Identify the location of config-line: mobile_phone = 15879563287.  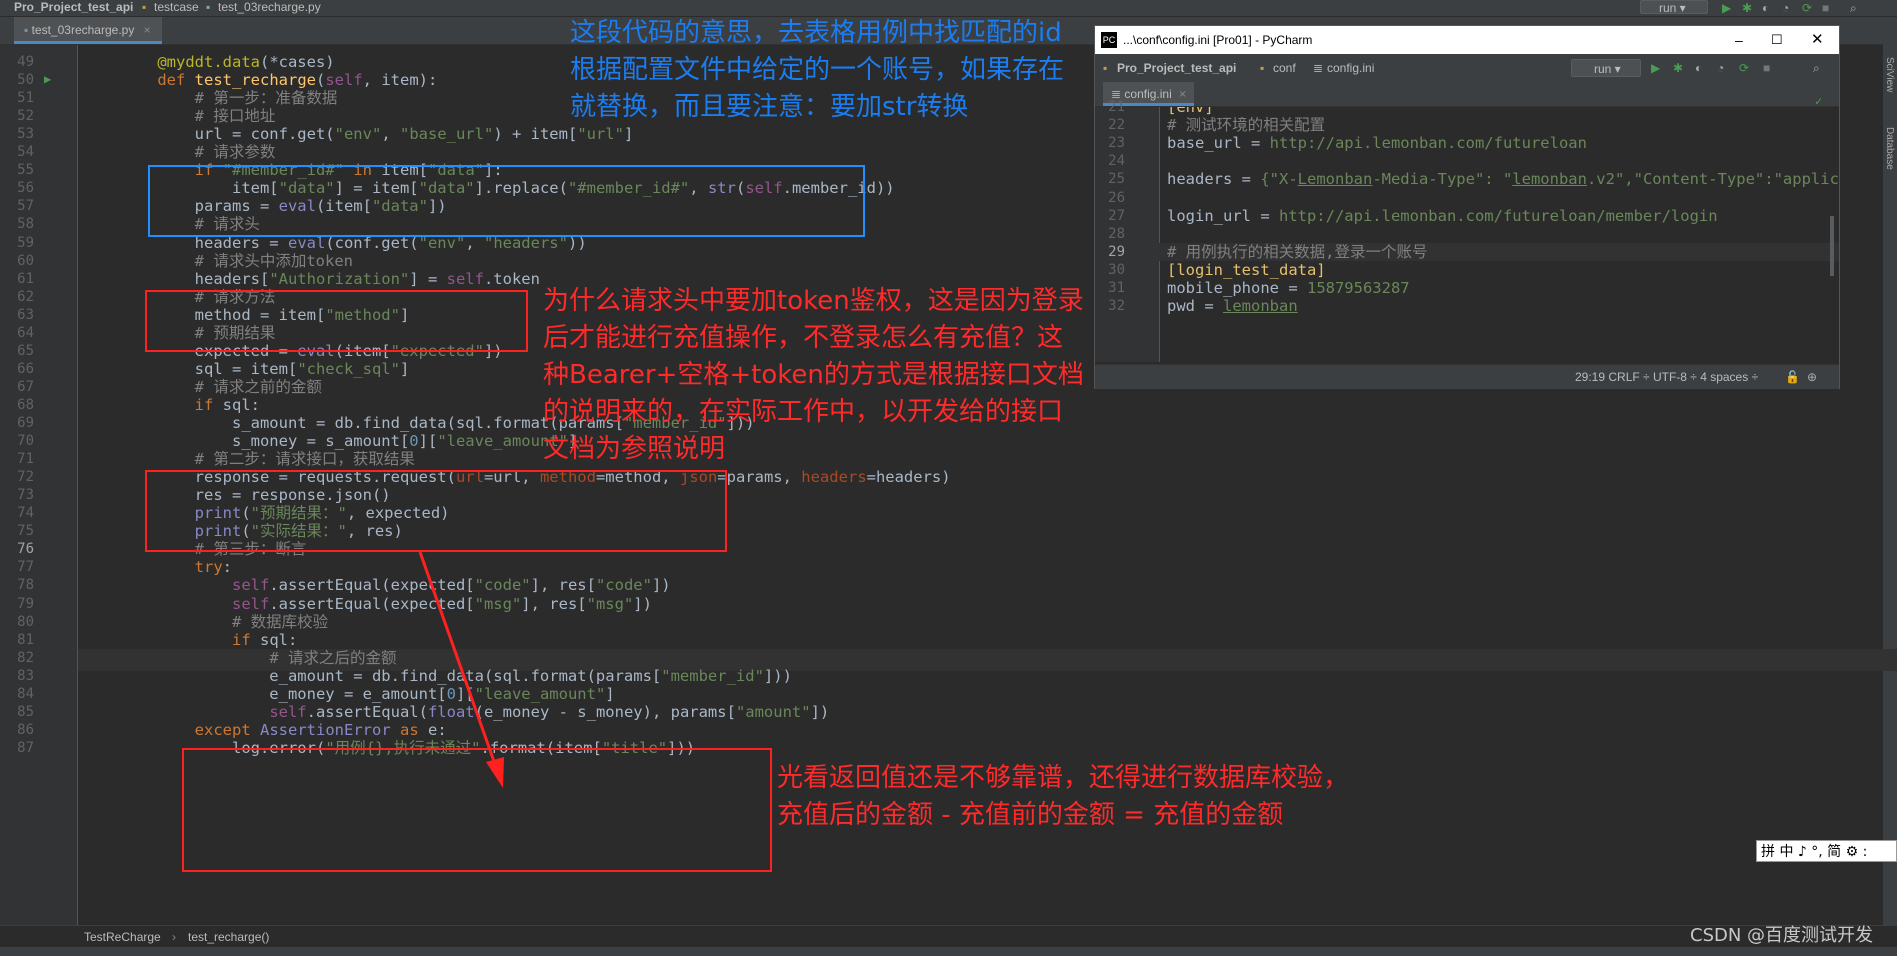
(1288, 288).